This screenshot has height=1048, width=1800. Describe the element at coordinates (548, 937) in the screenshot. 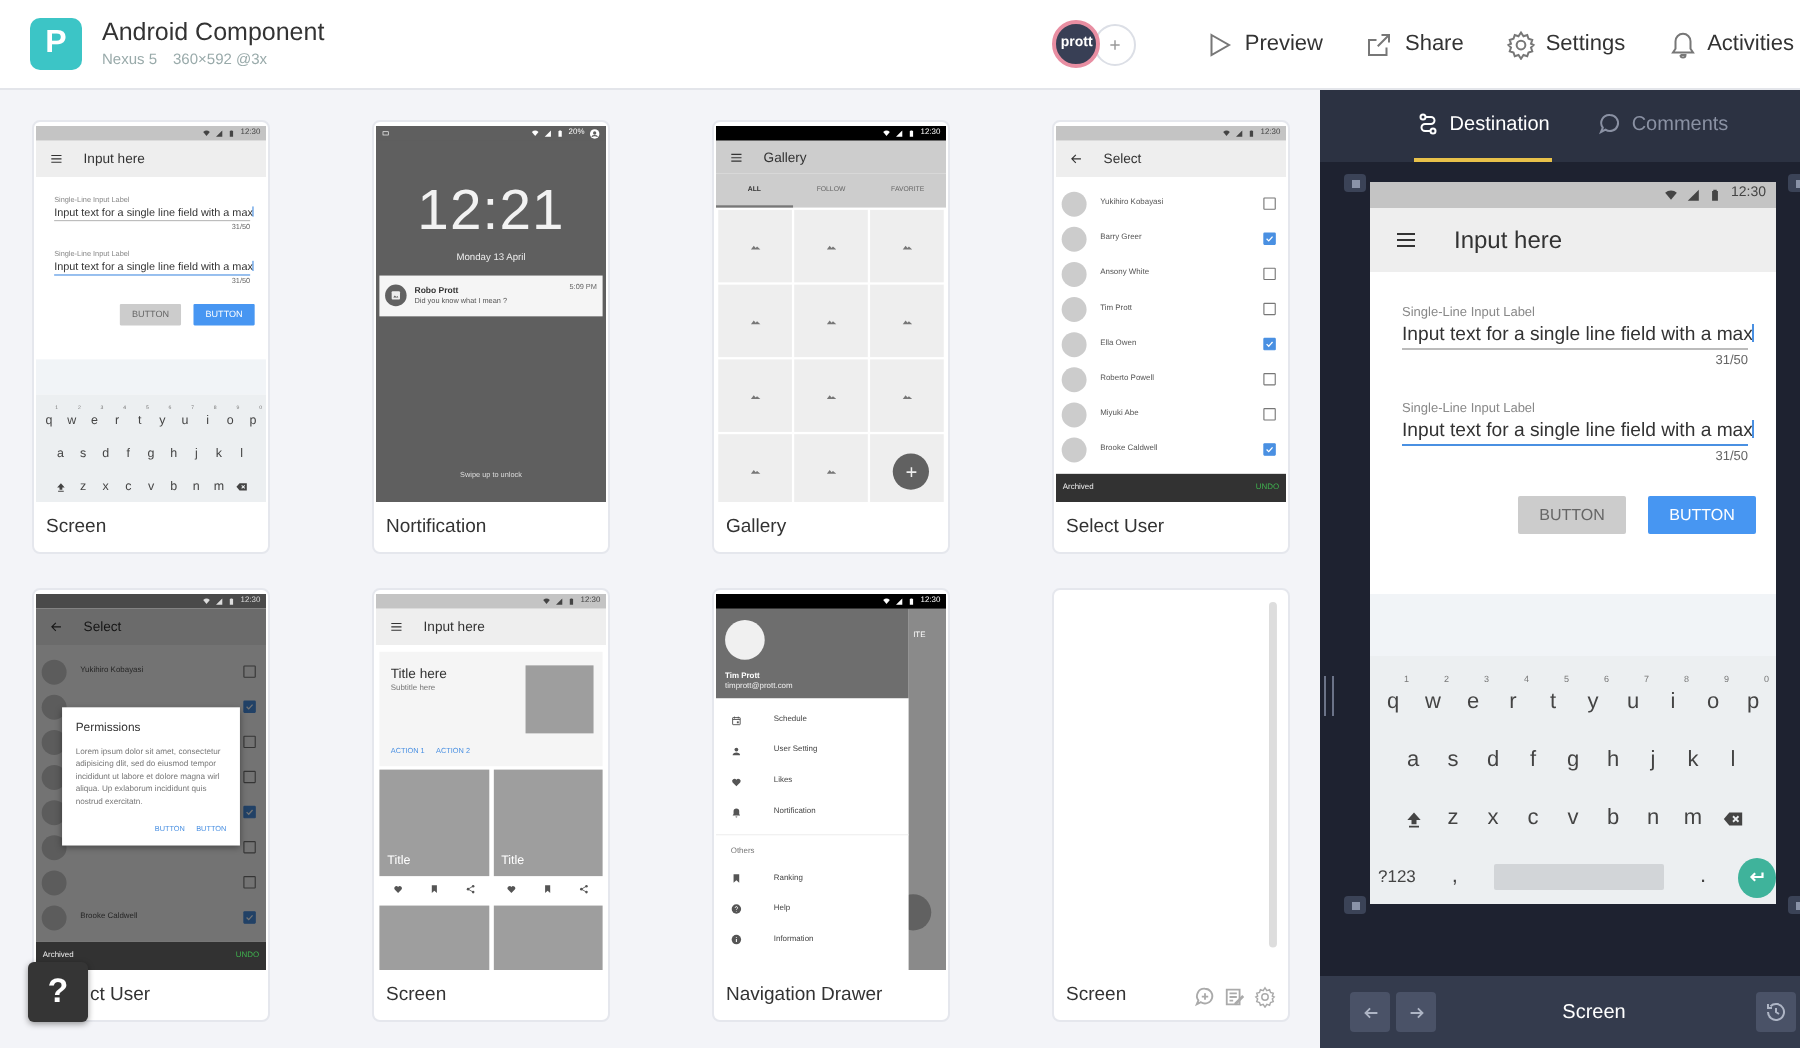

I see `image-placeholder` at that location.